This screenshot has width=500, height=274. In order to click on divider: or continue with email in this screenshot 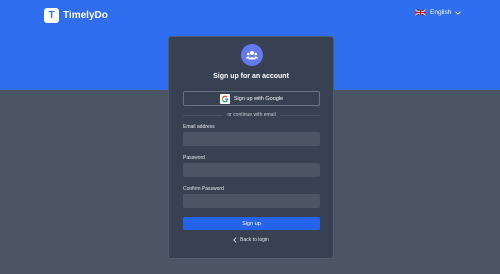, I will do `click(252, 115)`.